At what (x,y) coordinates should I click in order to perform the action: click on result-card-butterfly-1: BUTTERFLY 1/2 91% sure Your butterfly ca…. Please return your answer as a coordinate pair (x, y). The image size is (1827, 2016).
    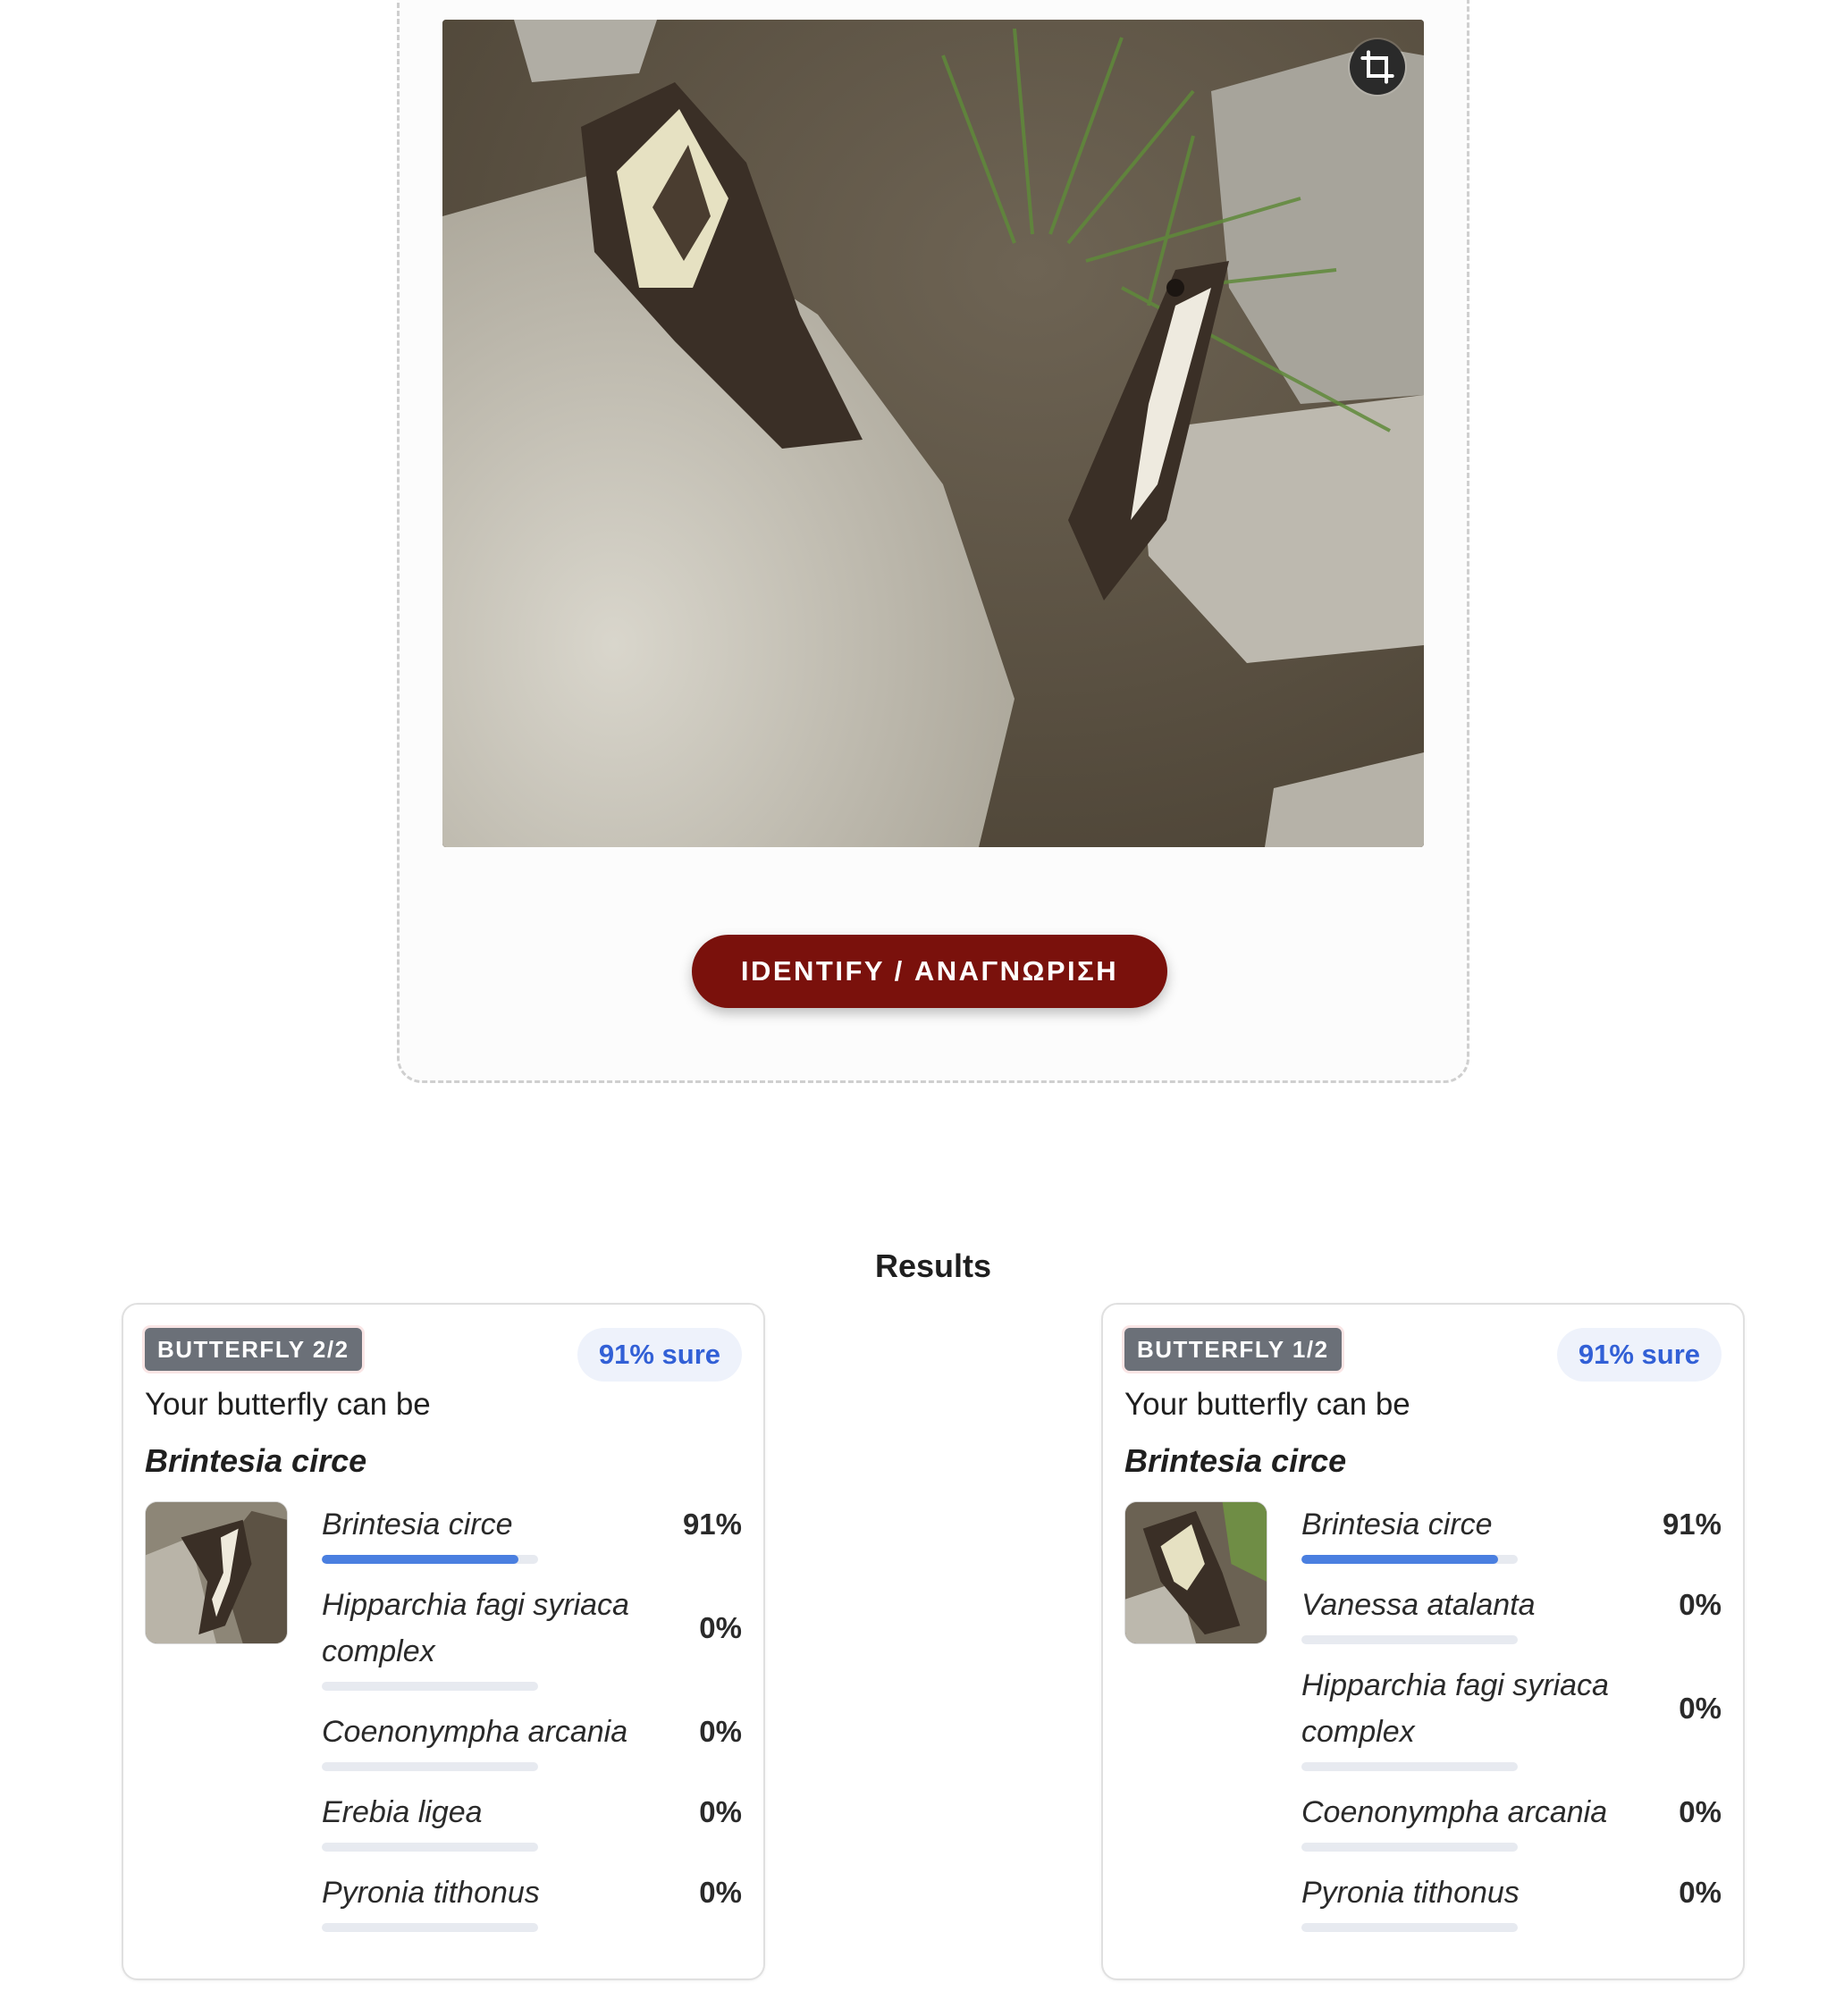
    Looking at the image, I should click on (1423, 1641).